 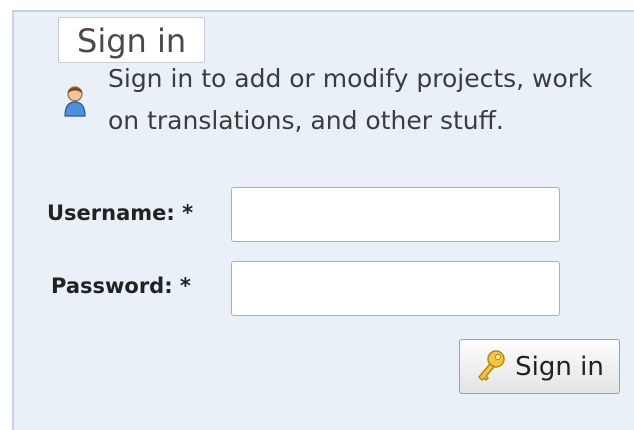 What do you see at coordinates (559, 366) in the screenshot?
I see `sign-in-button-label: Sign in` at bounding box center [559, 366].